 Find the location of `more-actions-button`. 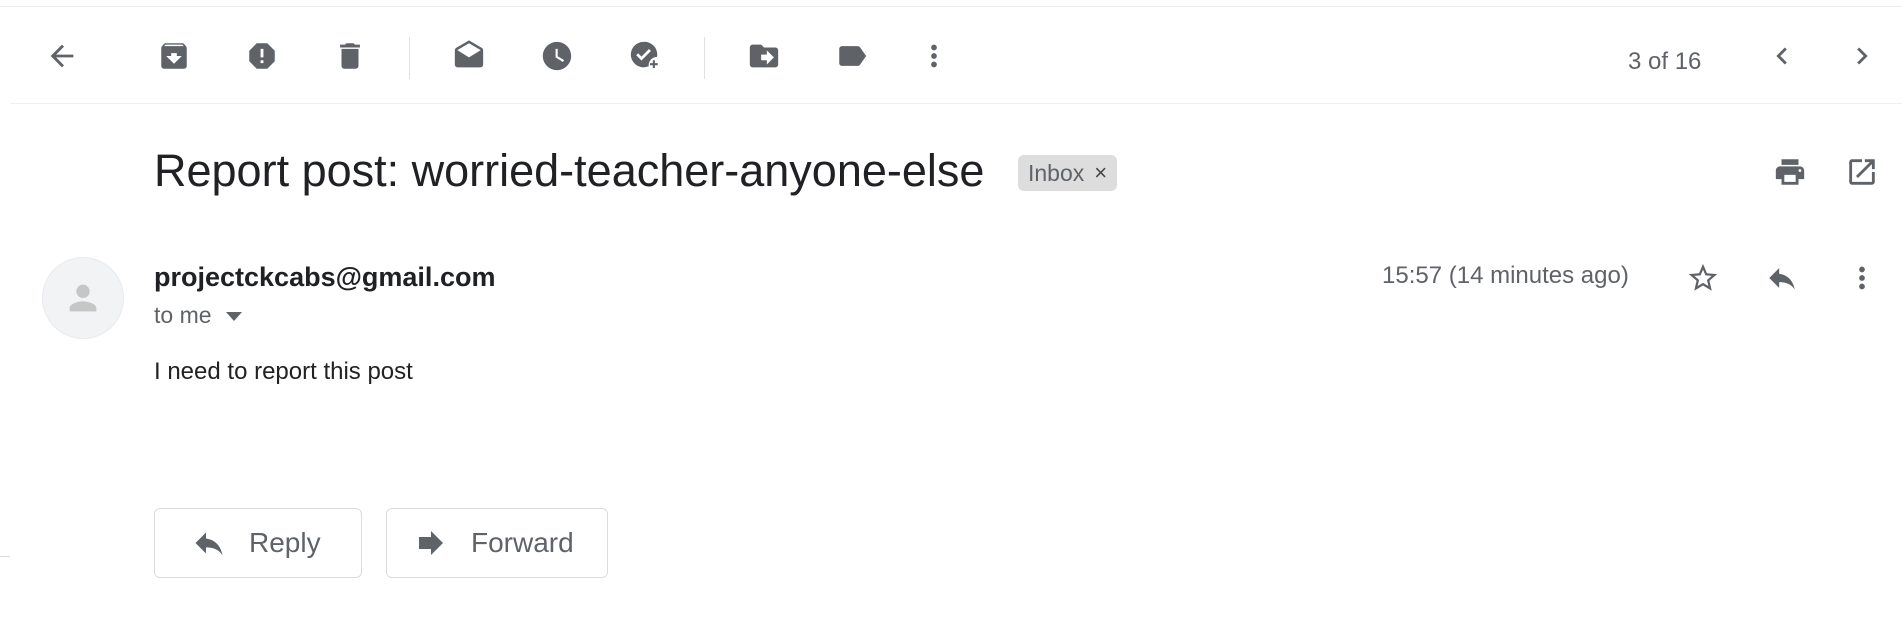

more-actions-button is located at coordinates (934, 56).